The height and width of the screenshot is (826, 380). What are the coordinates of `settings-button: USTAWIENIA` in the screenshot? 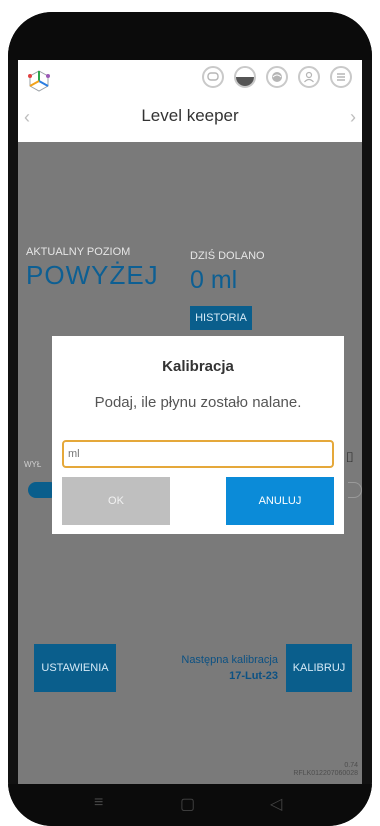 It's located at (75, 668).